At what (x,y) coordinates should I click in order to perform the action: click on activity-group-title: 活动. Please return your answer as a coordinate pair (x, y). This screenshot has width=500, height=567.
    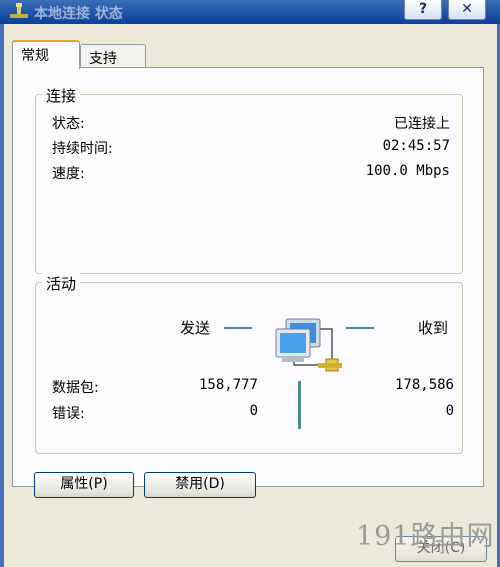
    Looking at the image, I should click on (61, 283).